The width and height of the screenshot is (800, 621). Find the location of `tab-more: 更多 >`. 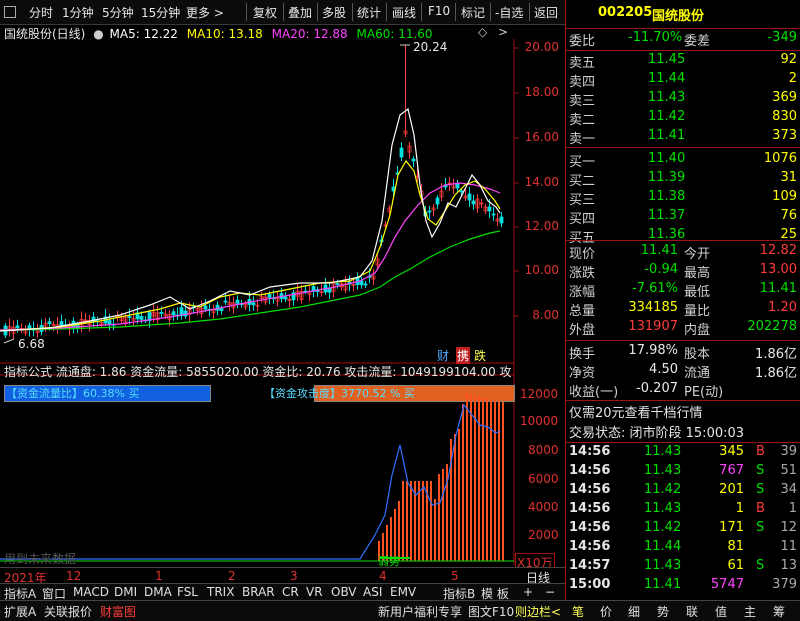

tab-more: 更多 > is located at coordinates (205, 12).